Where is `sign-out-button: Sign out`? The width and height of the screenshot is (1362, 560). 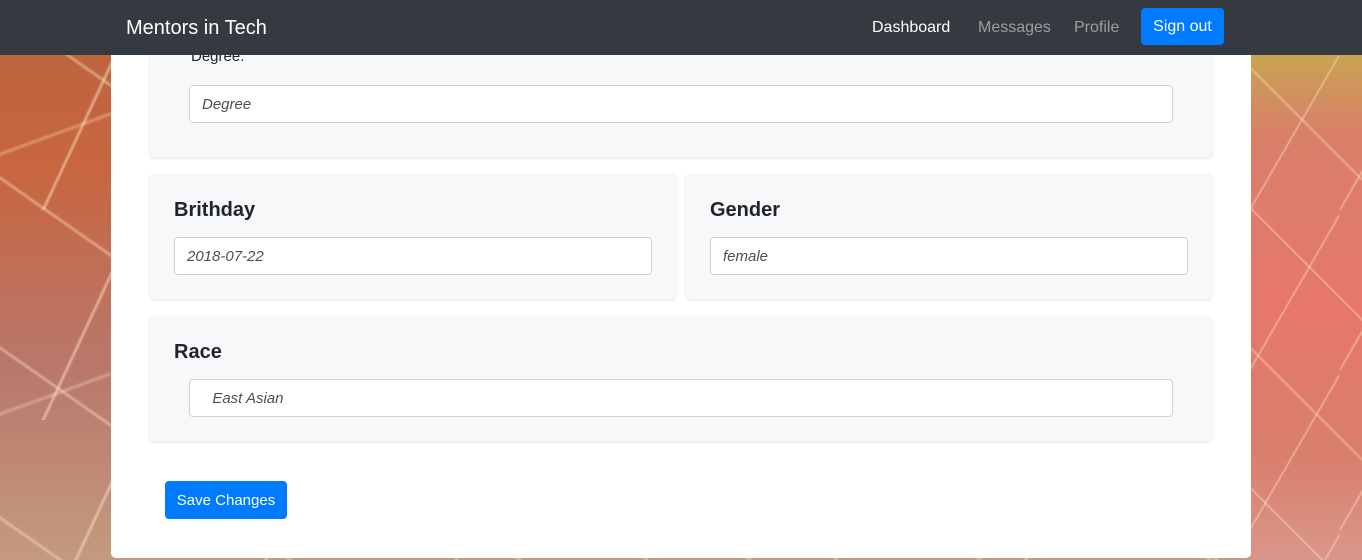
sign-out-button: Sign out is located at coordinates (1182, 26).